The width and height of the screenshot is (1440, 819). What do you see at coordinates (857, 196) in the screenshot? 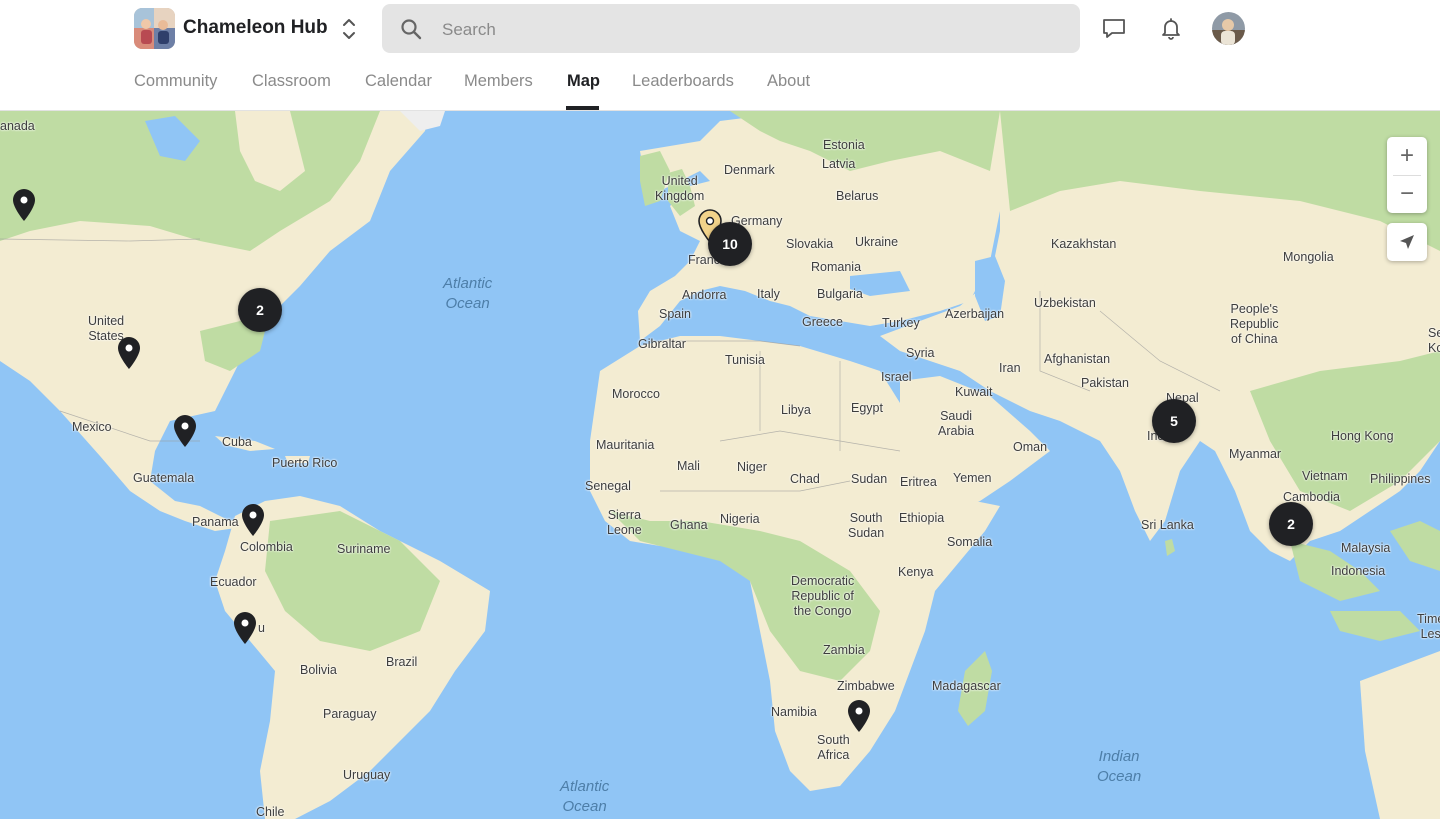
I see `map-label: Belarus` at bounding box center [857, 196].